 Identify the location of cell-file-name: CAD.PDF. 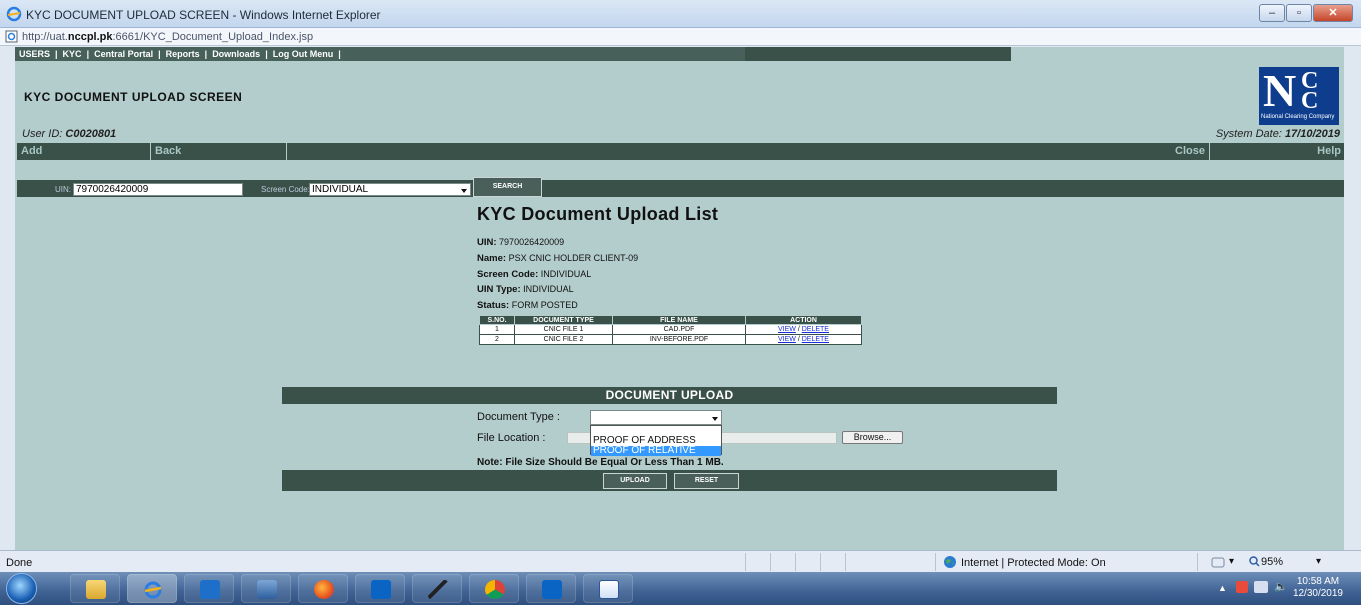
(679, 329).